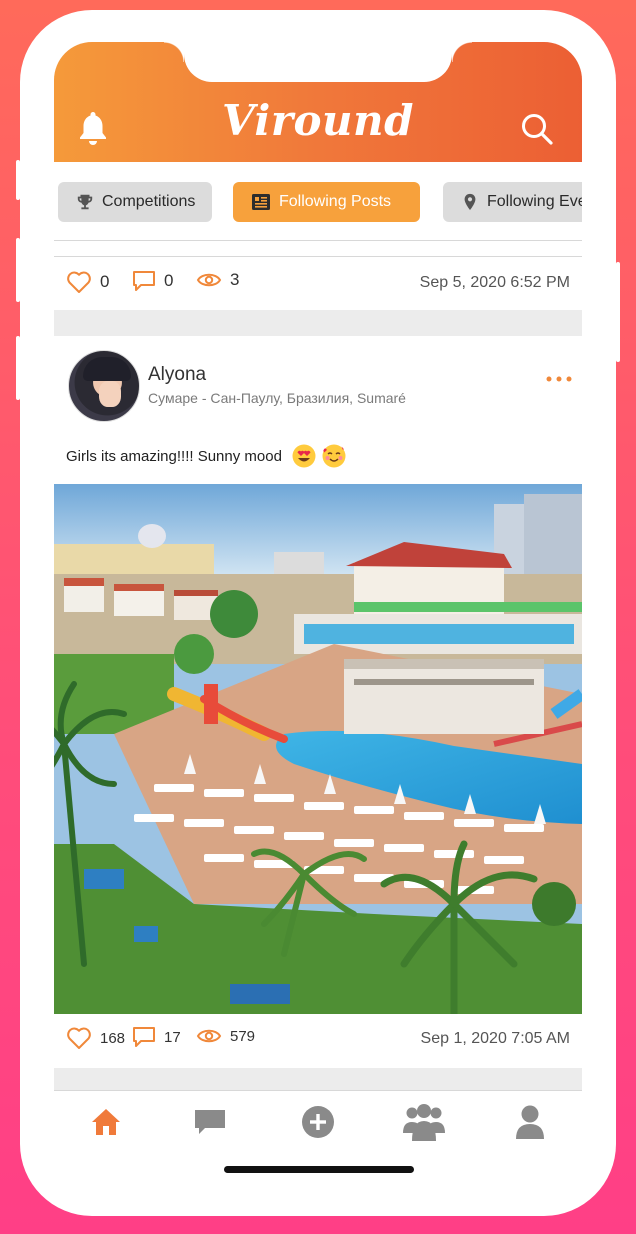 Image resolution: width=636 pixels, height=1234 pixels. I want to click on views-count: 579, so click(243, 1036).